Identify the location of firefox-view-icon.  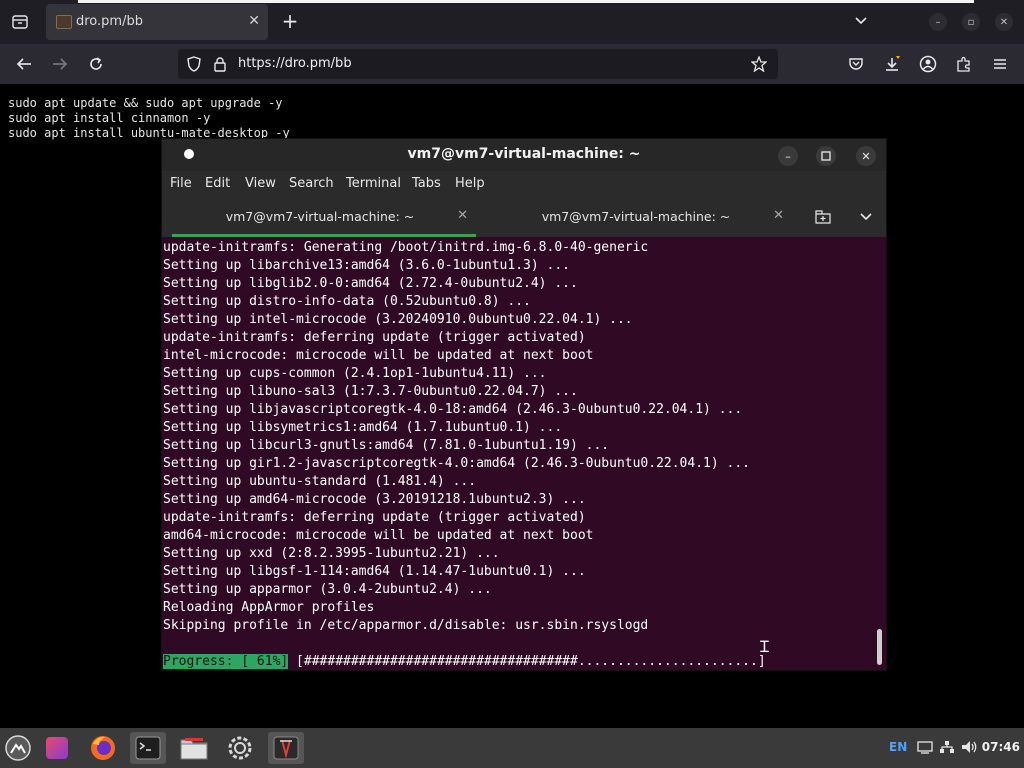
(20, 22).